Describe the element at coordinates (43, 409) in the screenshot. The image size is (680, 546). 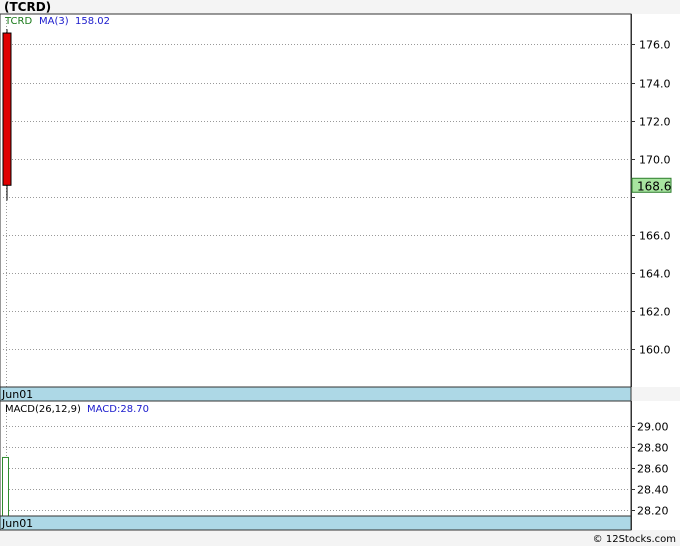
I see `legend-macd-params: MACD(26,12,9)` at that location.